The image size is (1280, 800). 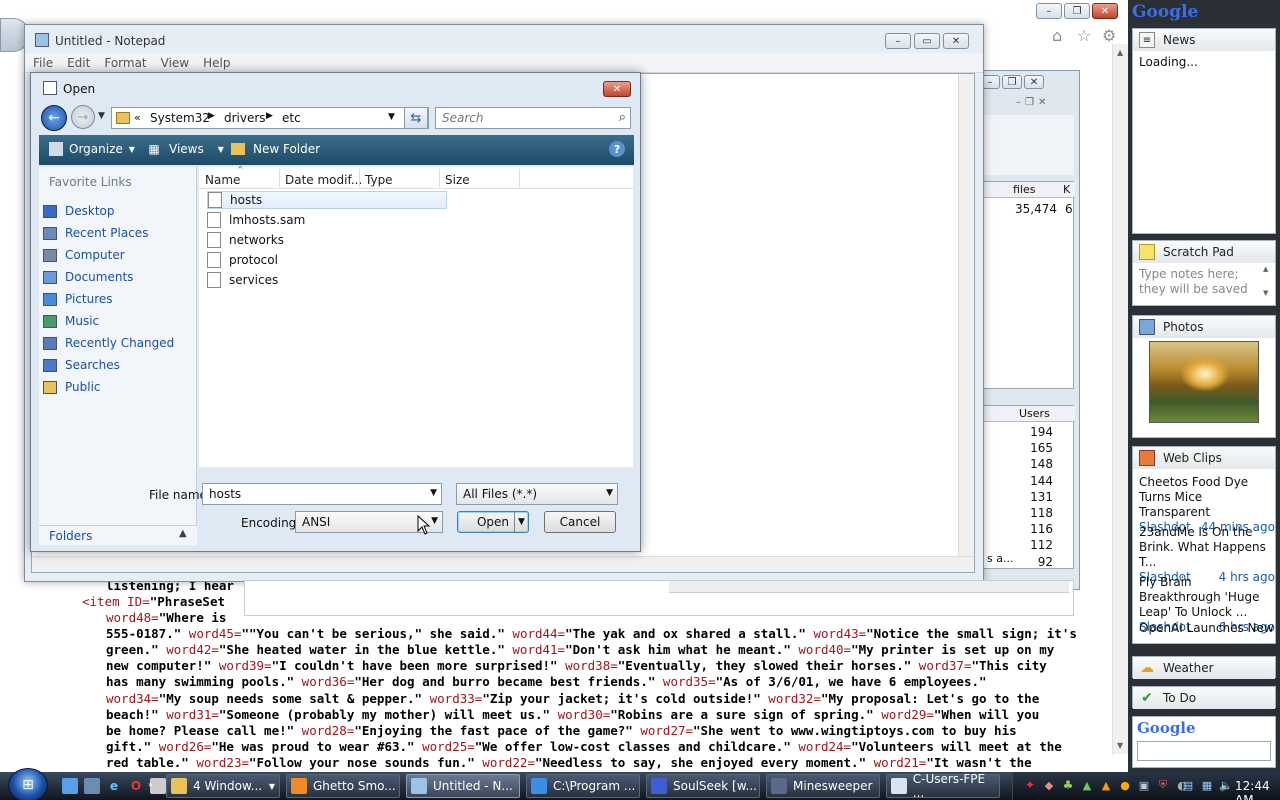 I want to click on tray-app-icon: ◆, so click(x=1049, y=785).